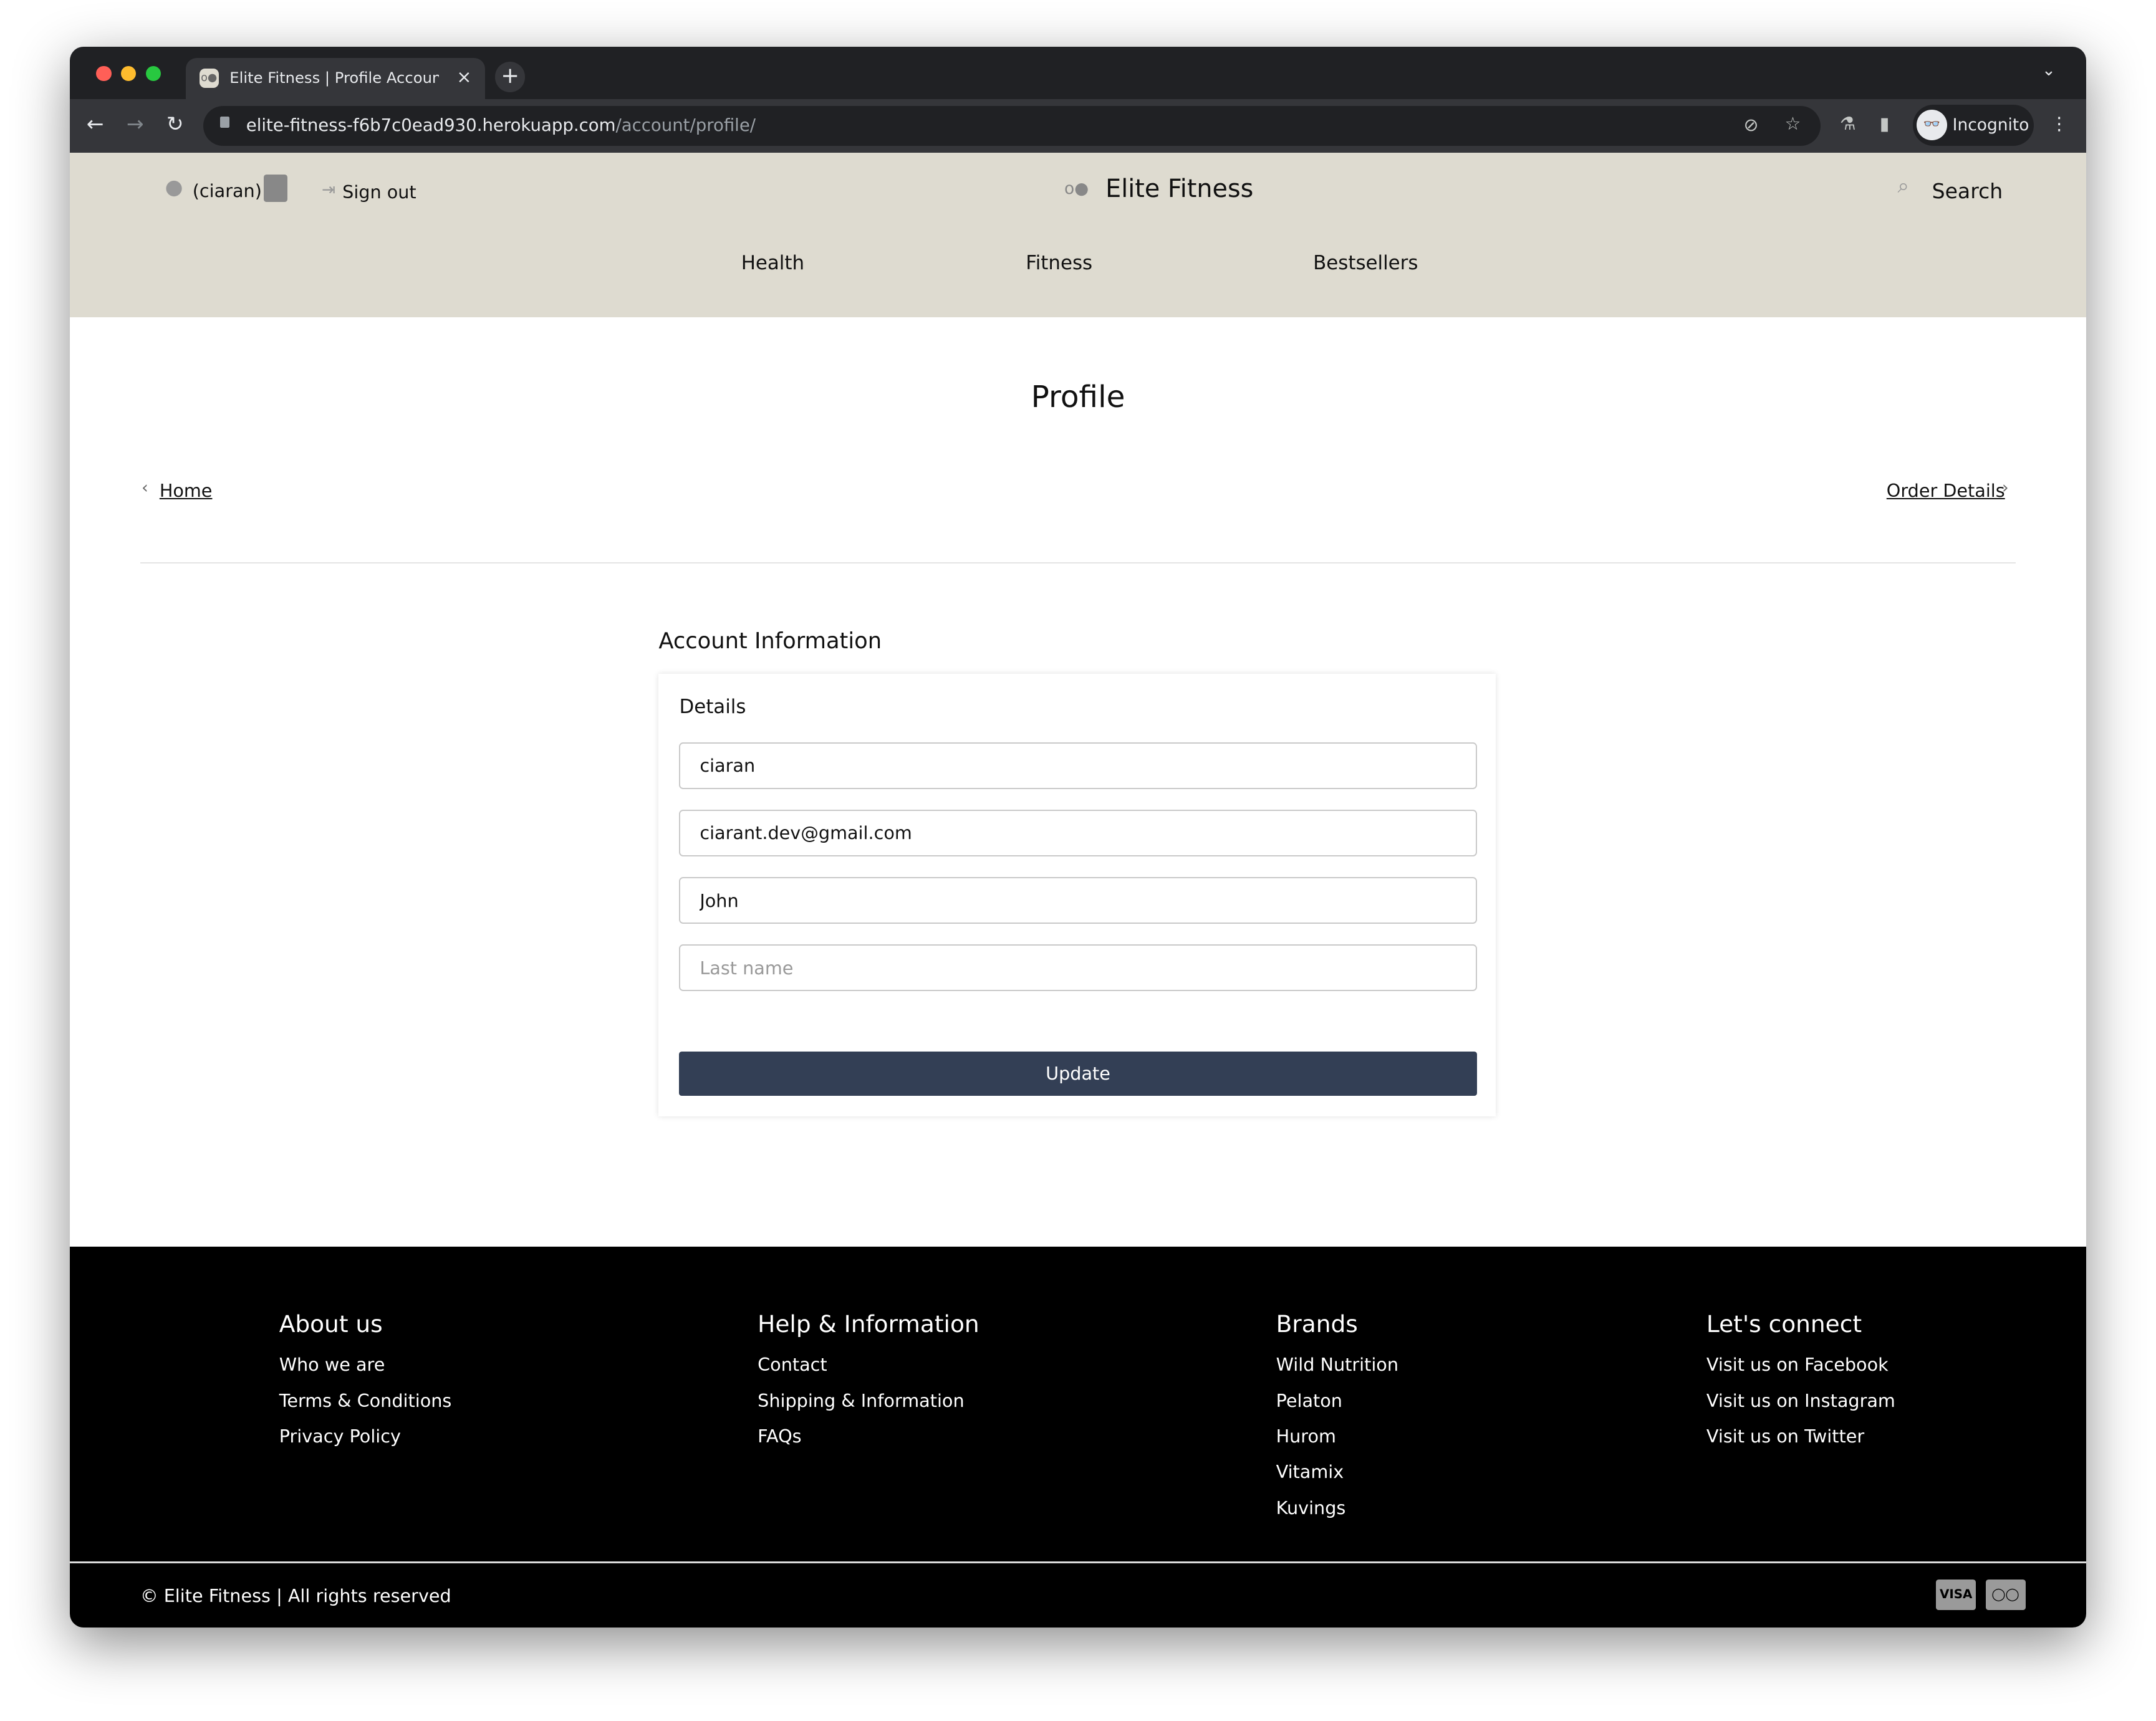 The width and height of the screenshot is (2156, 1721). Describe the element at coordinates (95, 124) in the screenshot. I see `back-icon: ←` at that location.